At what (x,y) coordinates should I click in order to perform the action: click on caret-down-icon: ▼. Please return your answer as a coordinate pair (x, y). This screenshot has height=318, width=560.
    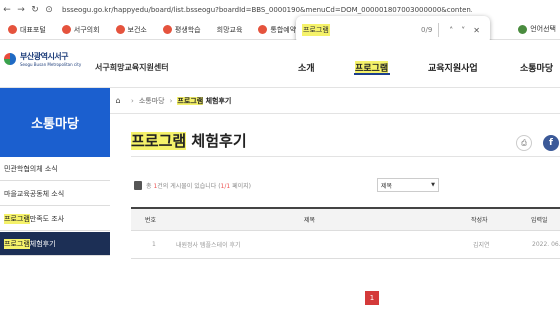
    Looking at the image, I should click on (433, 185).